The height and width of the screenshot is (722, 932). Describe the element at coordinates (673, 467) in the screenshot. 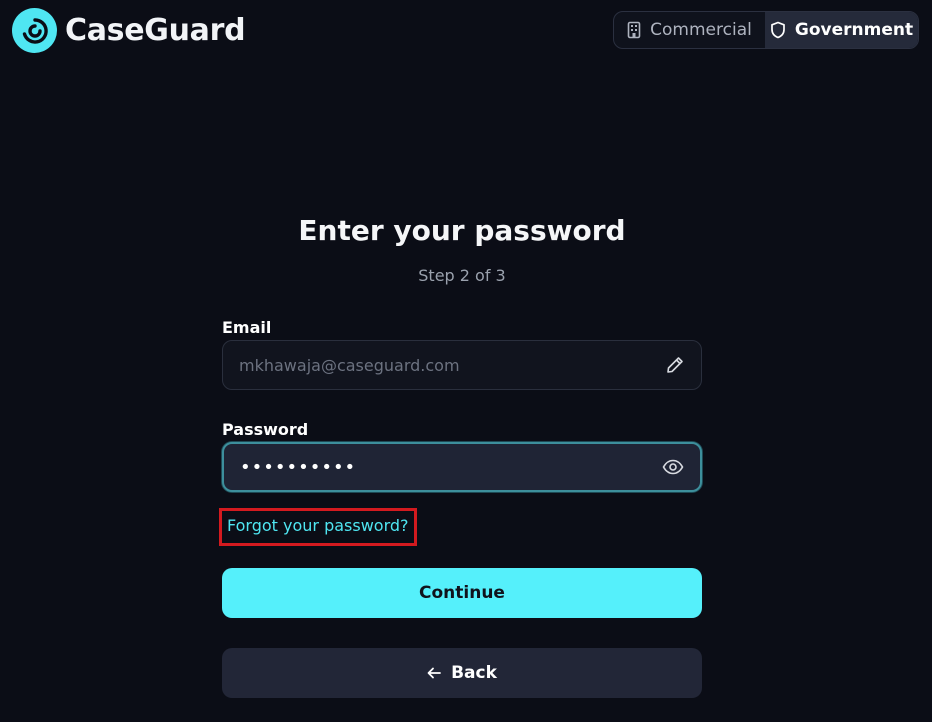

I see `eye-icon` at that location.